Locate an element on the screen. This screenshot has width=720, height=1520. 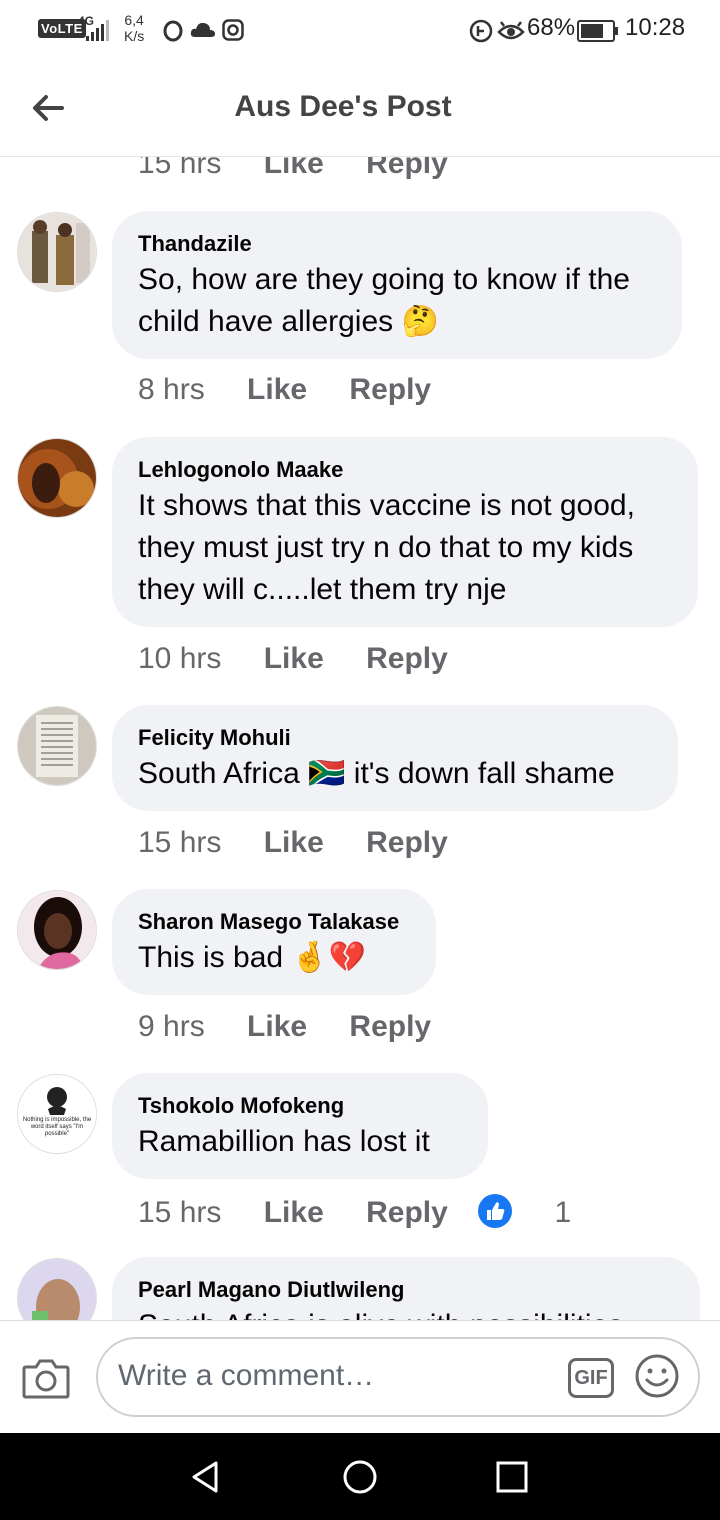
comment-text: This is bad 🤞💔 is located at coordinates (252, 957).